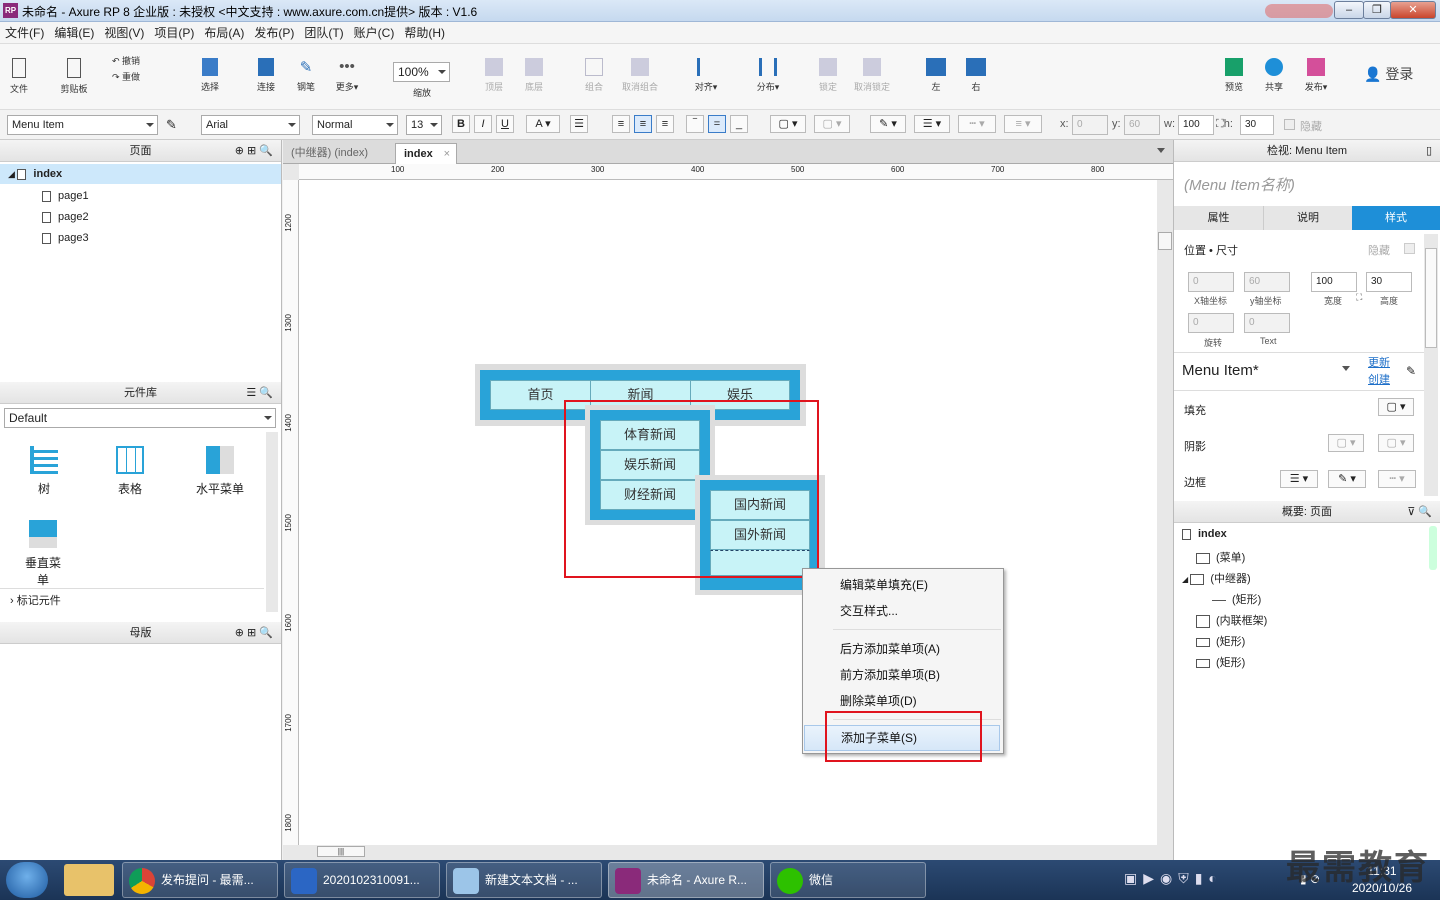 This screenshot has width=1440, height=900. What do you see at coordinates (274, 33) in the screenshot?
I see `menu-publish: 发布(P)` at bounding box center [274, 33].